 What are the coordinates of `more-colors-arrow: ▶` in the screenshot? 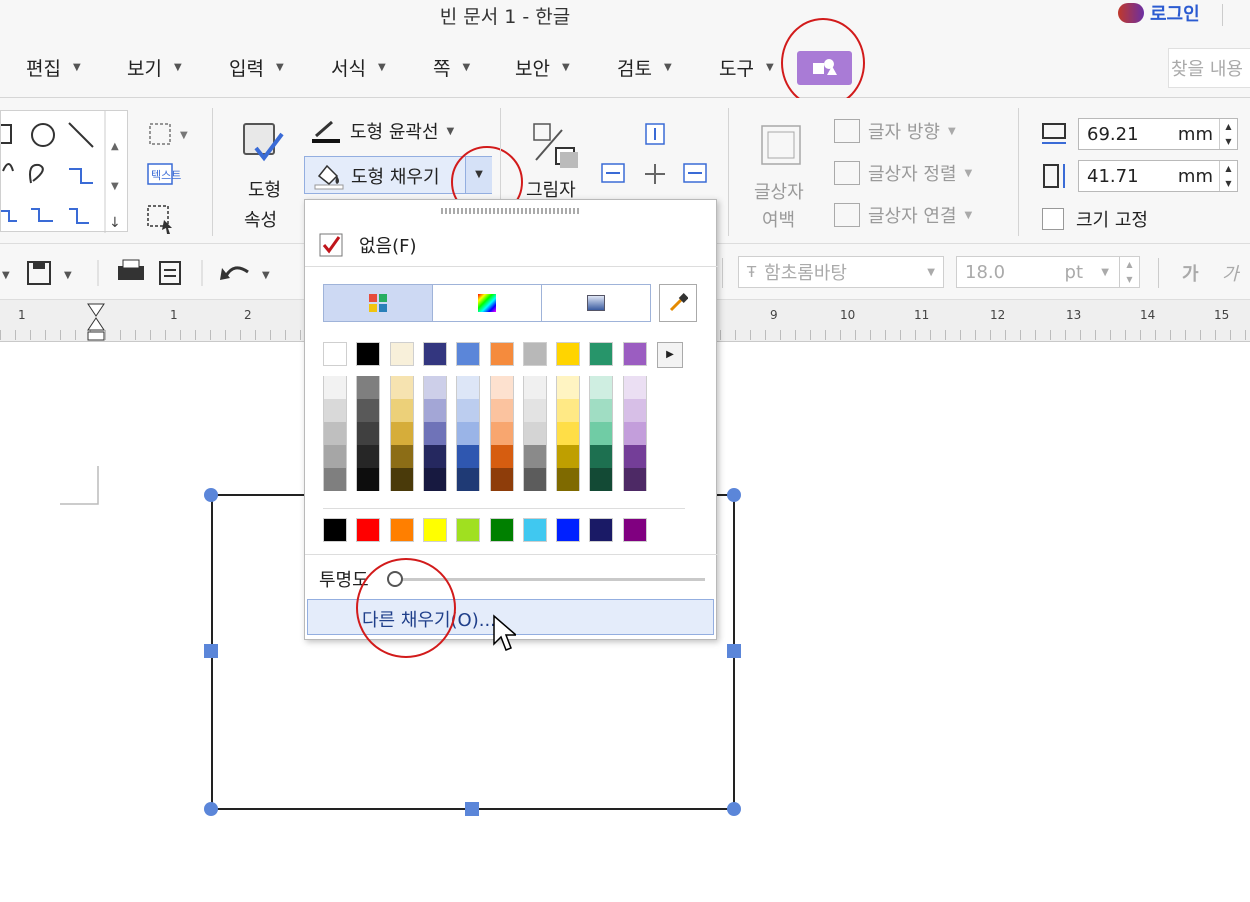 It's located at (670, 355).